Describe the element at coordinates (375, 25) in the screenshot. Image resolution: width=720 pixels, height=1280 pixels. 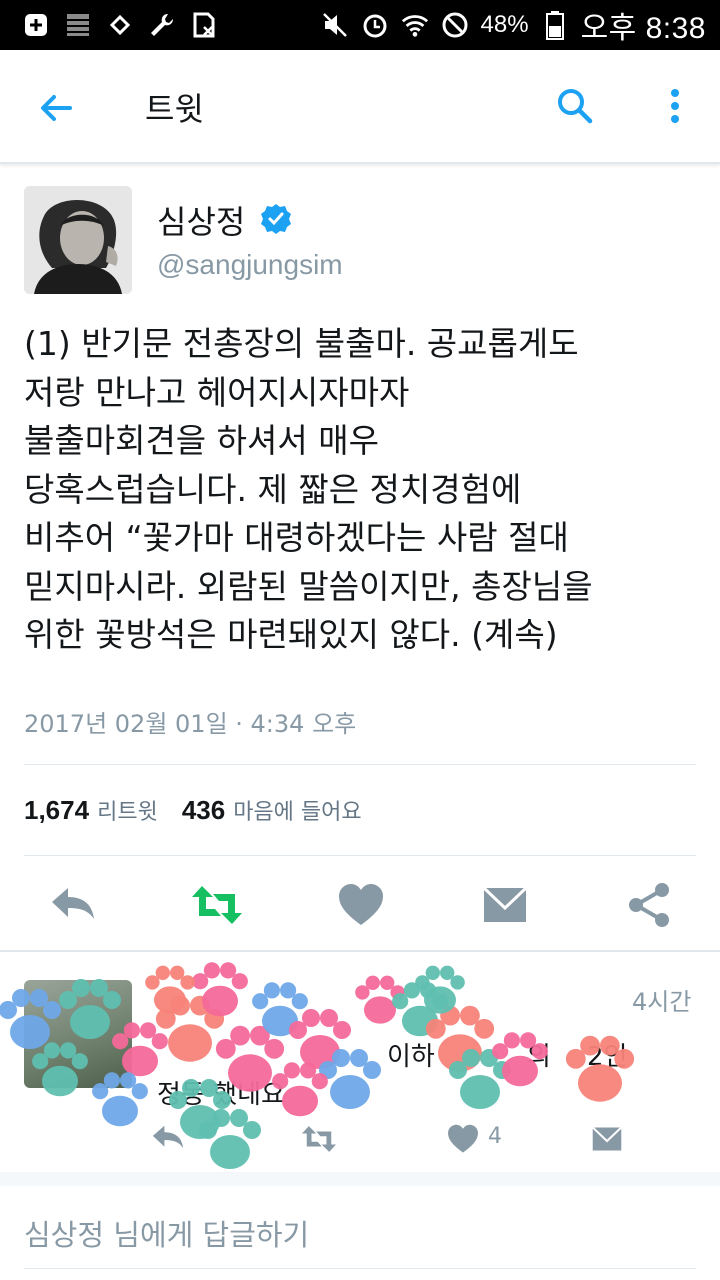
I see `alarm-icon` at that location.